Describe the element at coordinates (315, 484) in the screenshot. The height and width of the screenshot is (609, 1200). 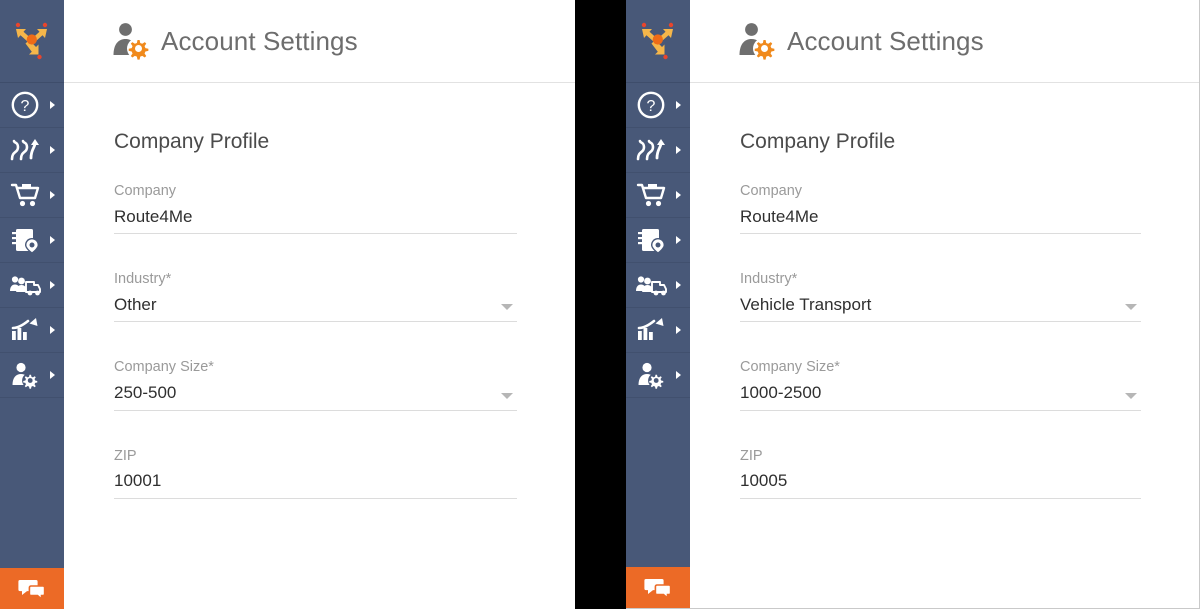
I see `zip-input: 10001` at that location.